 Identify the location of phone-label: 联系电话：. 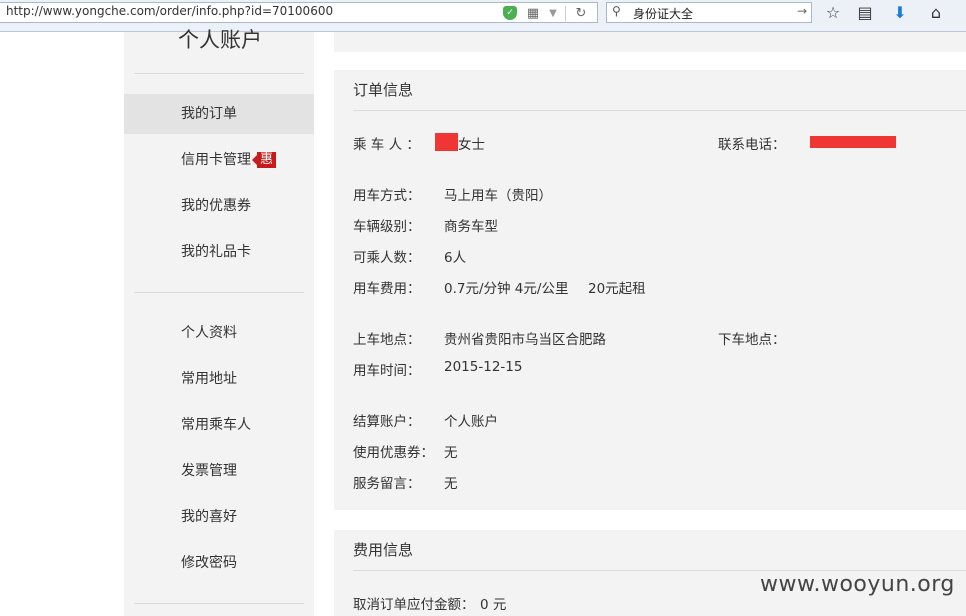
(752, 145).